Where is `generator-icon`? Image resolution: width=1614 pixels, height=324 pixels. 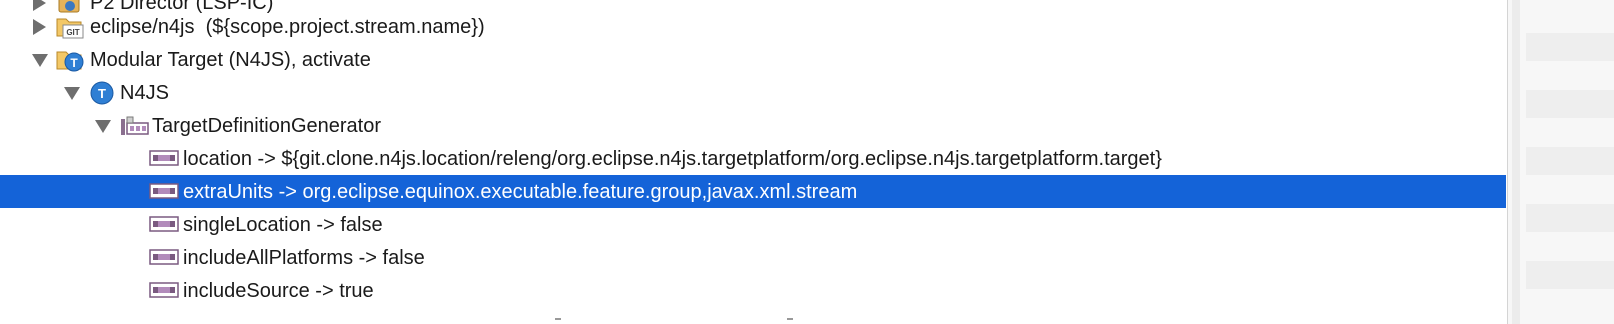
generator-icon is located at coordinates (134, 129).